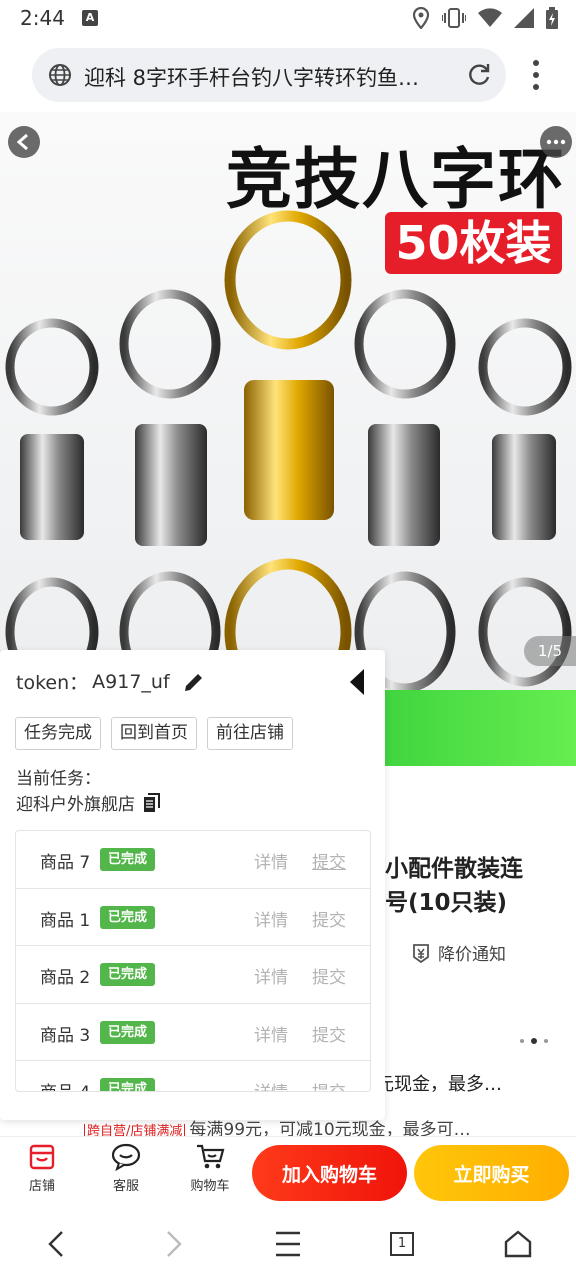 The image size is (576, 1280). I want to click on edit-pencil-icon, so click(194, 682).